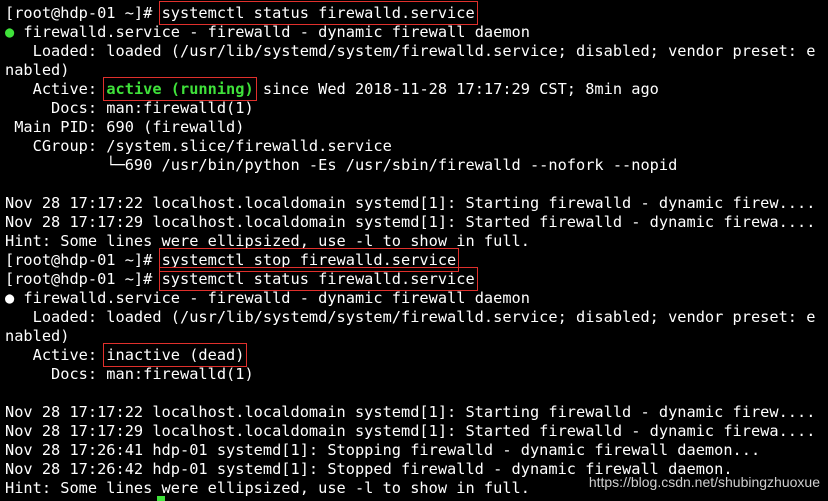 Image resolution: width=828 pixels, height=501 pixels. I want to click on main-pid-line: Main PID: 690 (firewalld), so click(125, 127).